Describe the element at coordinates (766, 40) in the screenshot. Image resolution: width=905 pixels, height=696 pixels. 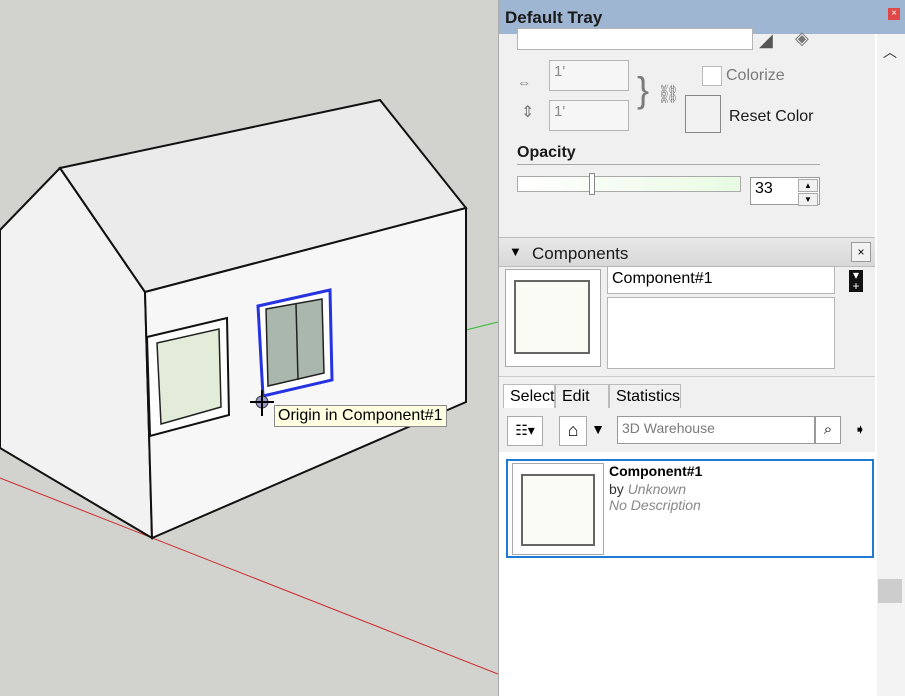
I see `paint-bucket-icon: ◢` at that location.